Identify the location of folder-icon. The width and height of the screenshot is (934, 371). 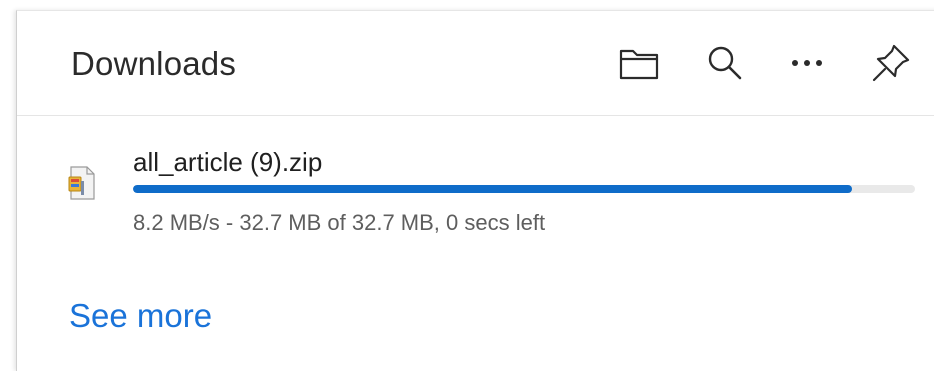
(639, 64).